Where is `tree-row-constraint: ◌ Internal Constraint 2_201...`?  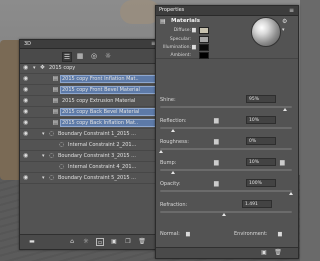
tree-row-constraint: ◌ Internal Constraint 2_201... is located at coordinates (90, 145).